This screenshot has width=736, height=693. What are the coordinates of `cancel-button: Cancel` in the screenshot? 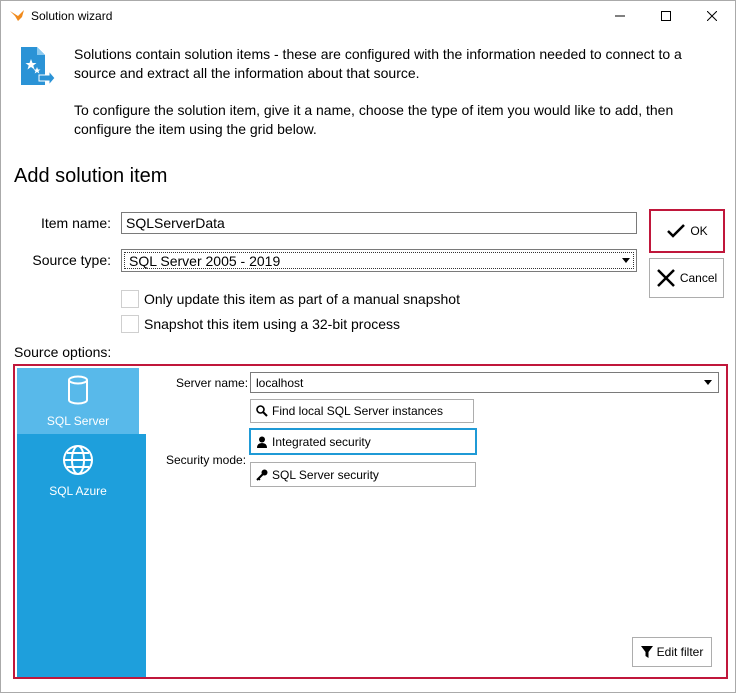 It's located at (686, 278).